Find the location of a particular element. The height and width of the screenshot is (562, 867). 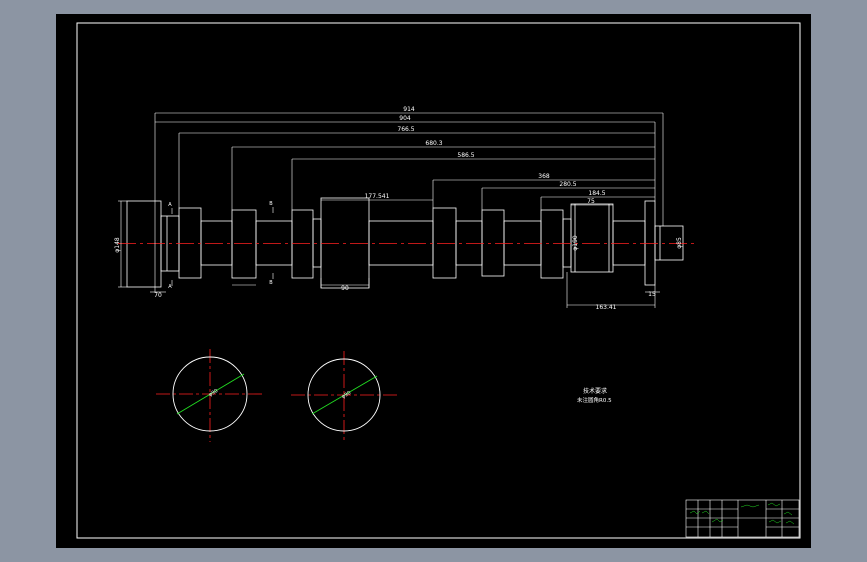

notes-line-1: 未注圆角R0.5 is located at coordinates (594, 400).